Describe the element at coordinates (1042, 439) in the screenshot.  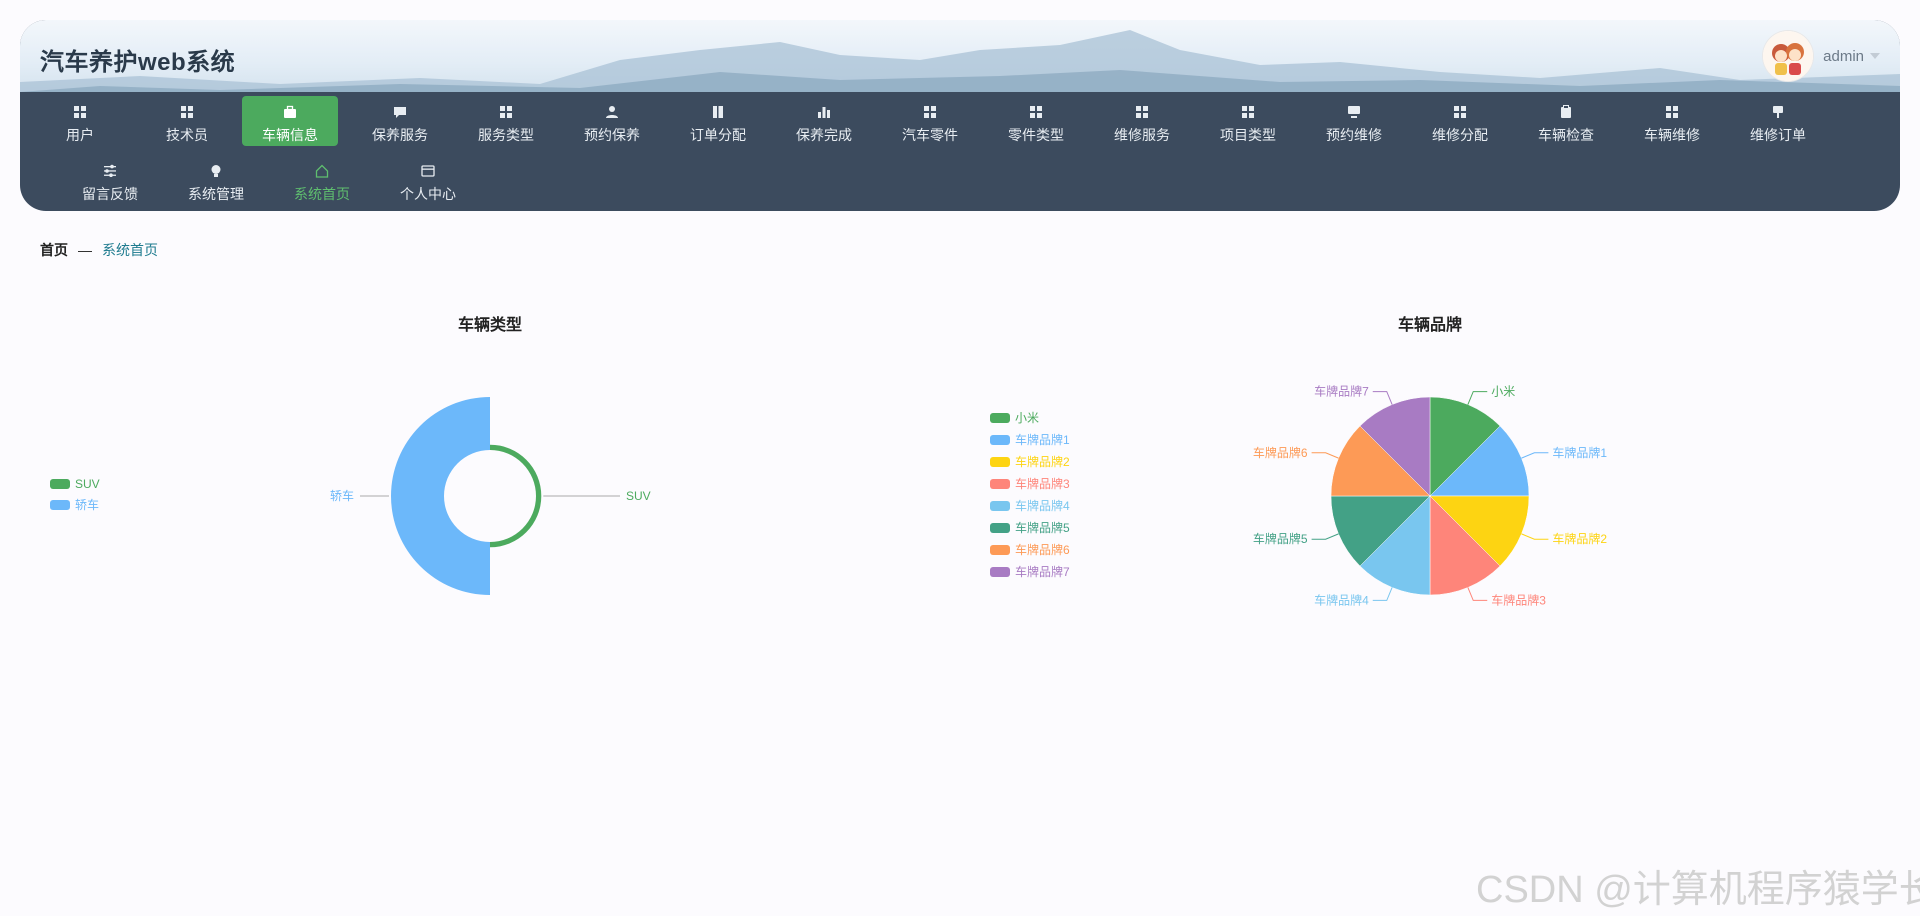
I see `legend-label: 车牌品牌1` at that location.